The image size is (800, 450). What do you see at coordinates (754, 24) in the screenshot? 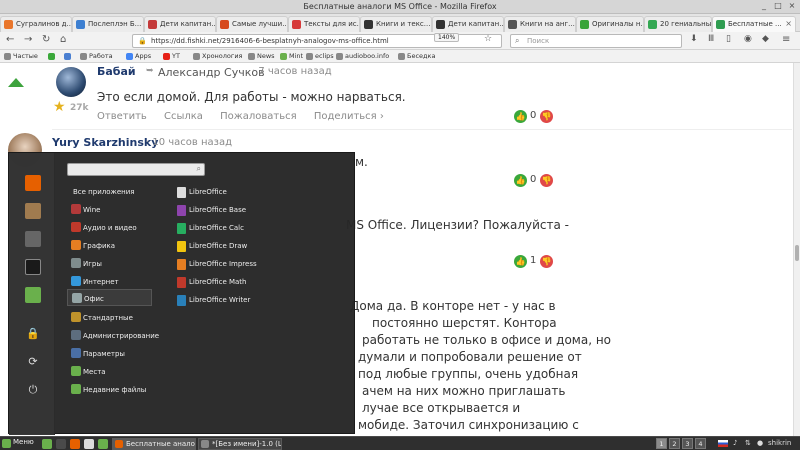
I see `browser-tab-active: Бесплатные ... ×` at bounding box center [754, 24].